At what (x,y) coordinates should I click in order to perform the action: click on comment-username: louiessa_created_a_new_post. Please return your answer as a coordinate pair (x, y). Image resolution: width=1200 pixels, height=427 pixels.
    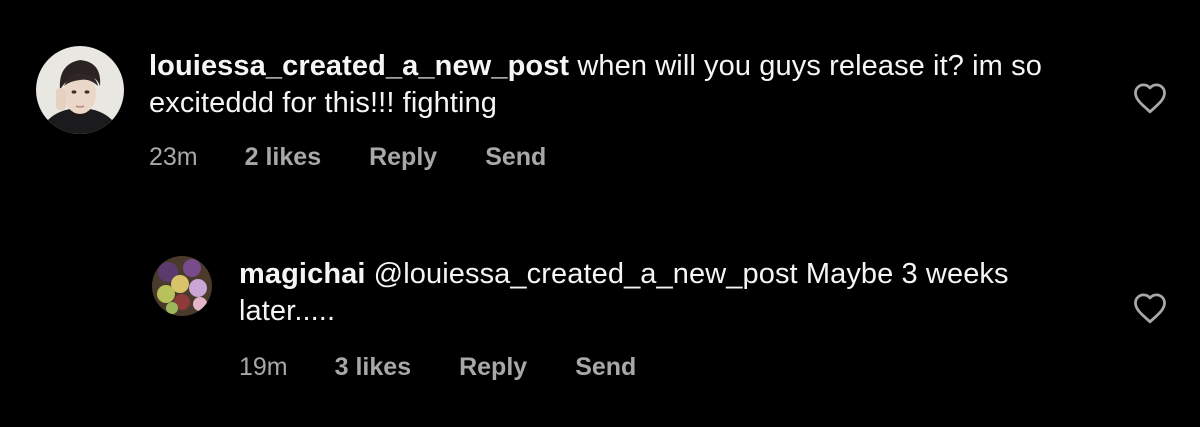
    Looking at the image, I should click on (359, 66).